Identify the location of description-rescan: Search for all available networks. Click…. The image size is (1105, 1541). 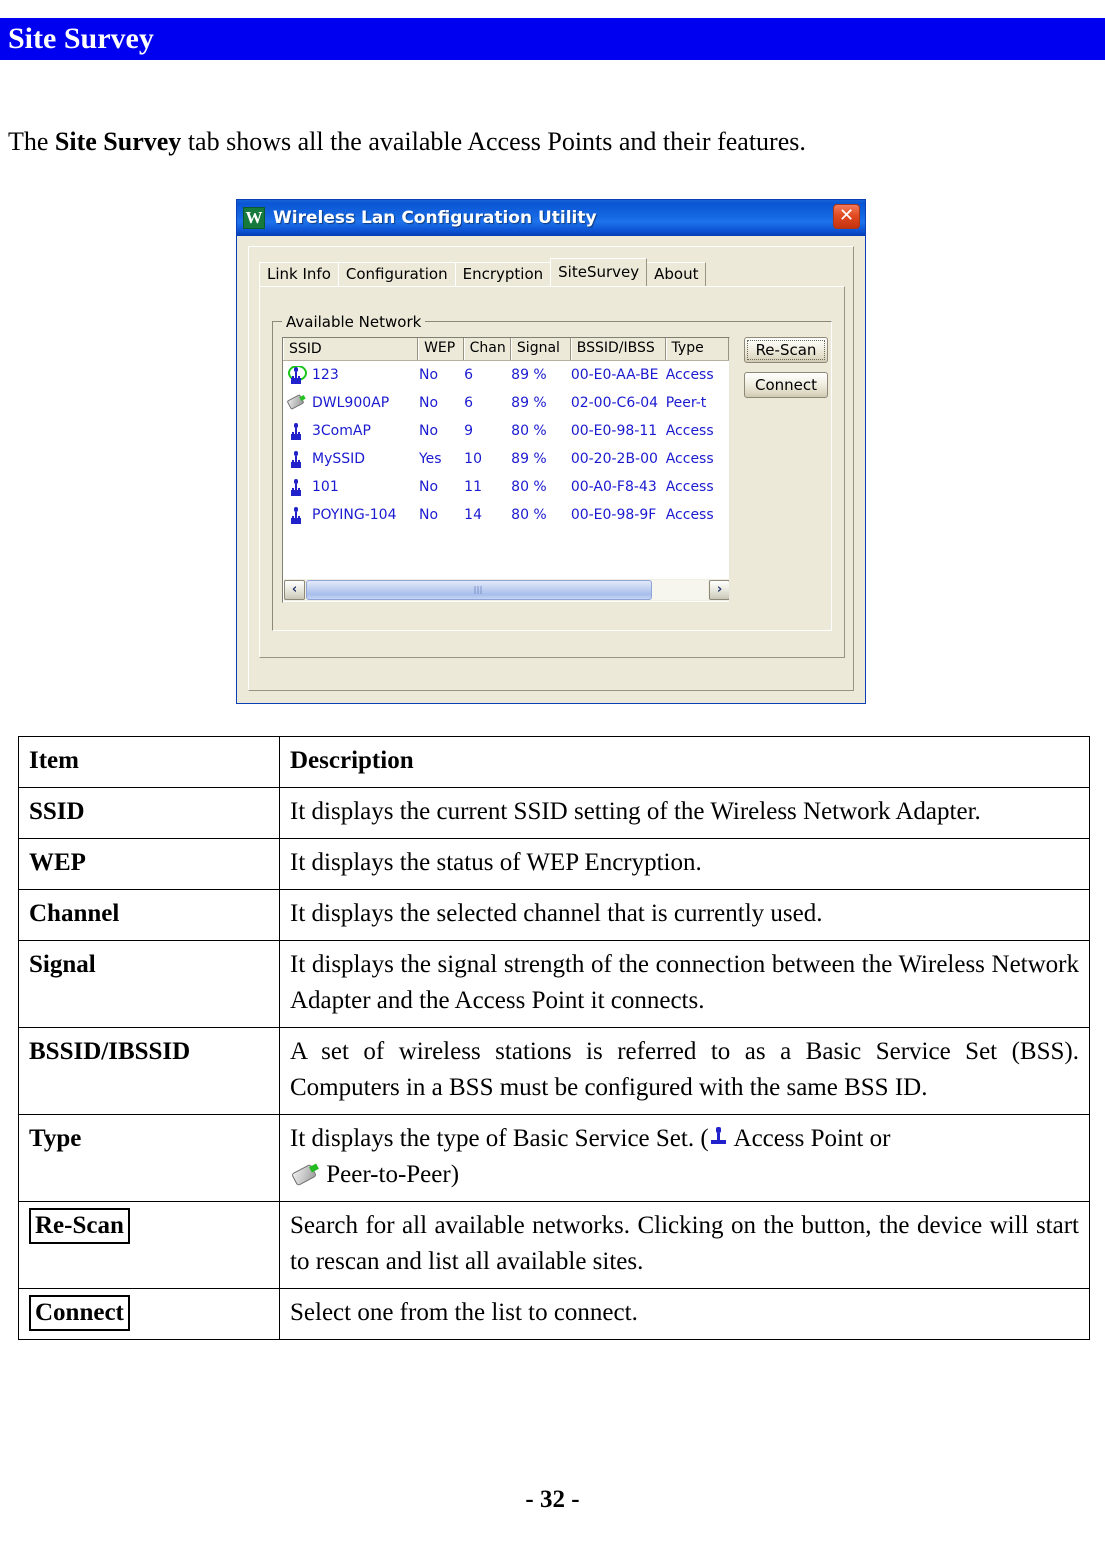
(684, 1245).